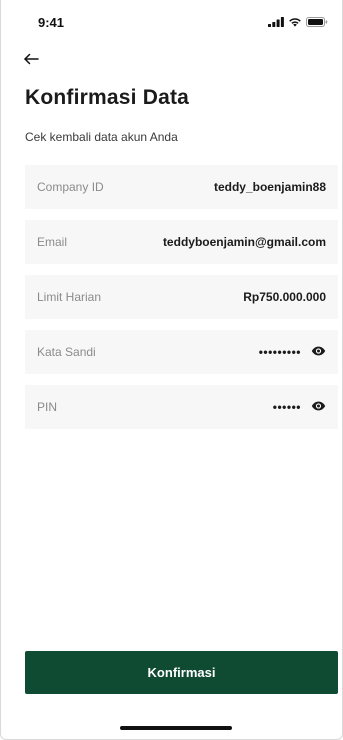 The height and width of the screenshot is (740, 343). Describe the element at coordinates (276, 22) in the screenshot. I see `cellular-signal-icon` at that location.